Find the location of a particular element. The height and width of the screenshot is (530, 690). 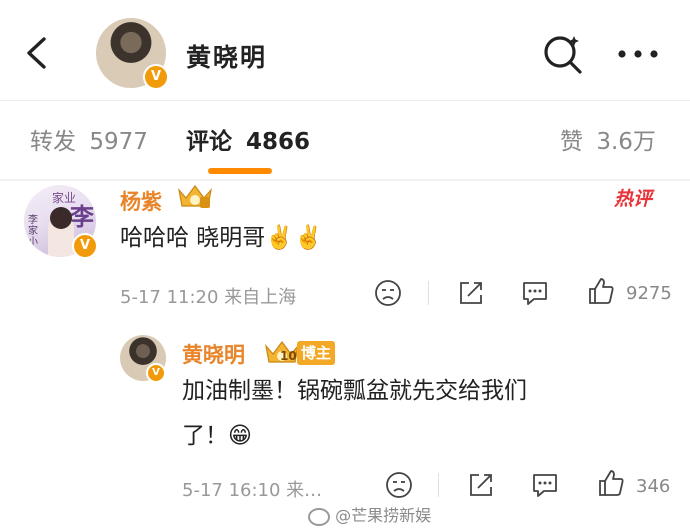

tab-comments: 评论 4866 is located at coordinates (248, 139).